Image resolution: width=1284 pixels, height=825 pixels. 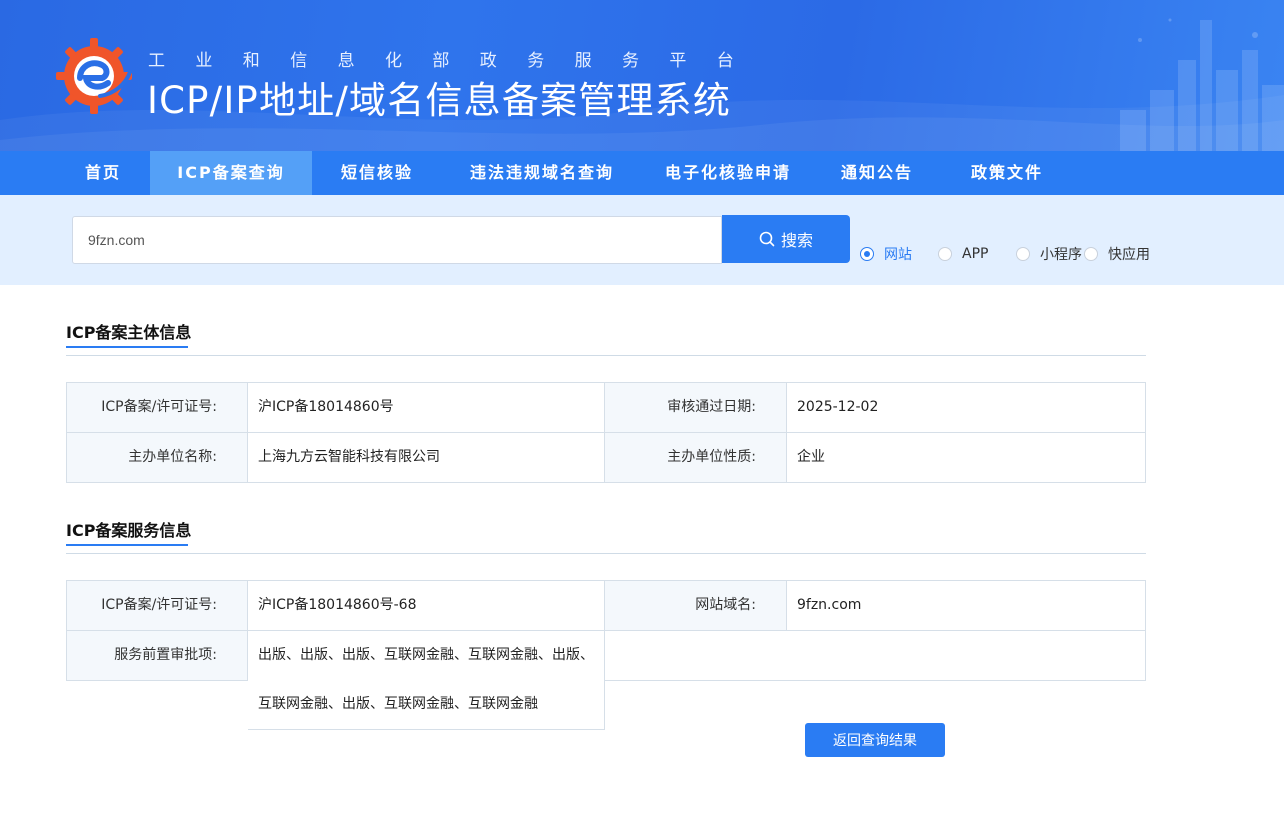 I want to click on radio-mini-program: 小程序, so click(x=1050, y=254).